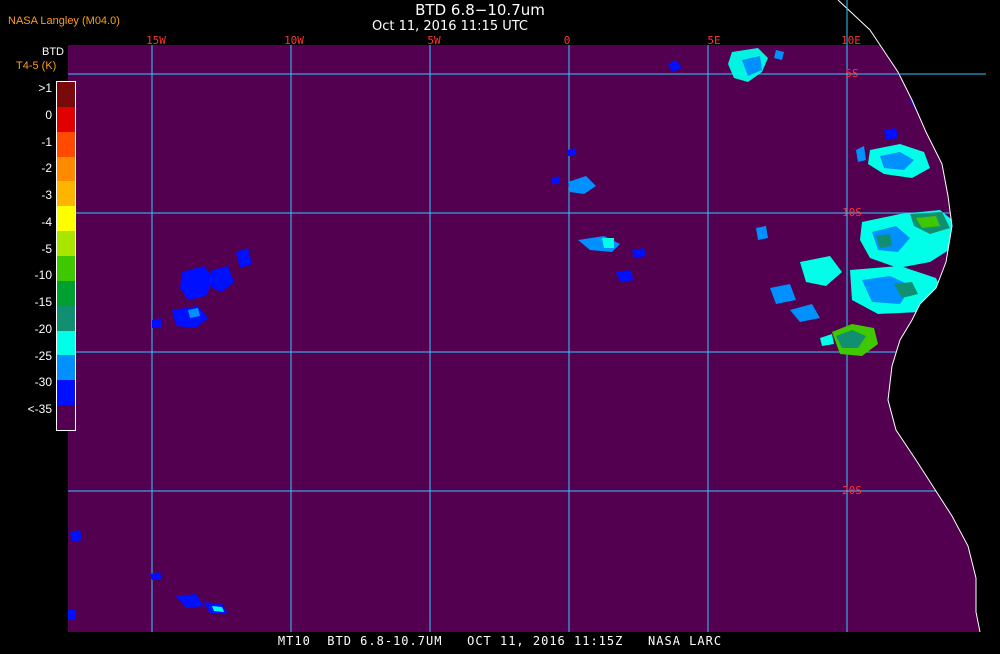  What do you see at coordinates (34, 536) in the screenshot?
I see `left-blank-strip` at bounding box center [34, 536].